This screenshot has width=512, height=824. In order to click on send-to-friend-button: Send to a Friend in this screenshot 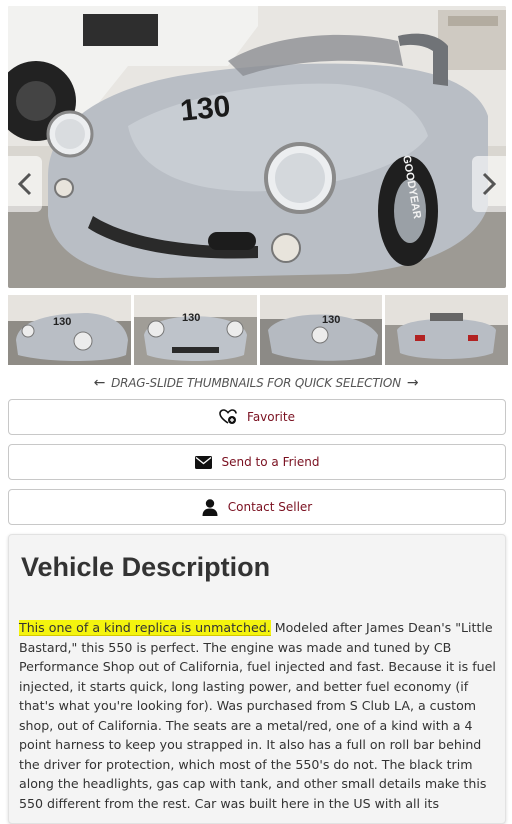, I will do `click(257, 462)`.